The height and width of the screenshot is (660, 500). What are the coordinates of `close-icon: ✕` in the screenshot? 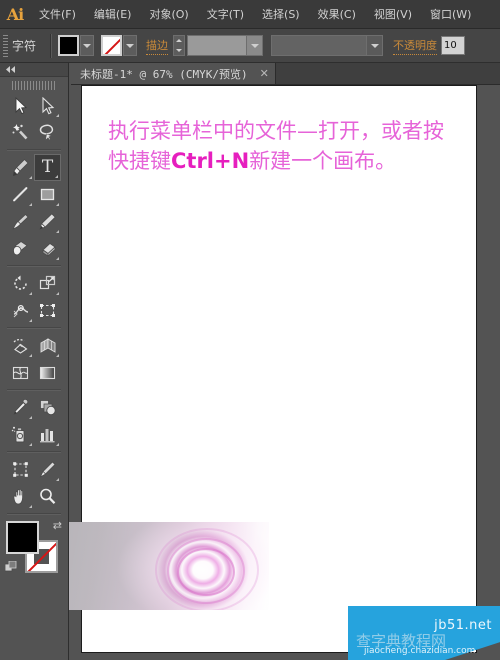 It's located at (264, 73).